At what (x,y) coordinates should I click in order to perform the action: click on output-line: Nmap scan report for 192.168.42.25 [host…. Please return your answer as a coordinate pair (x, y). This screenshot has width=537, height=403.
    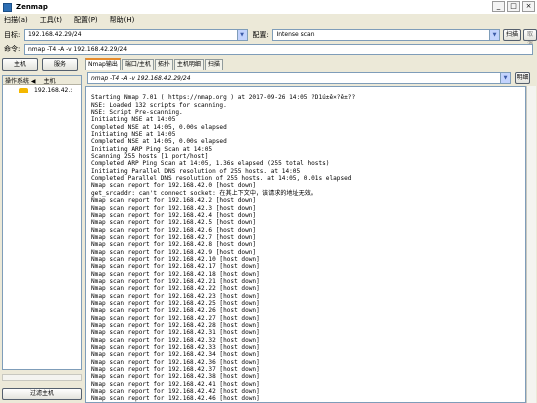
    Looking at the image, I should click on (175, 303).